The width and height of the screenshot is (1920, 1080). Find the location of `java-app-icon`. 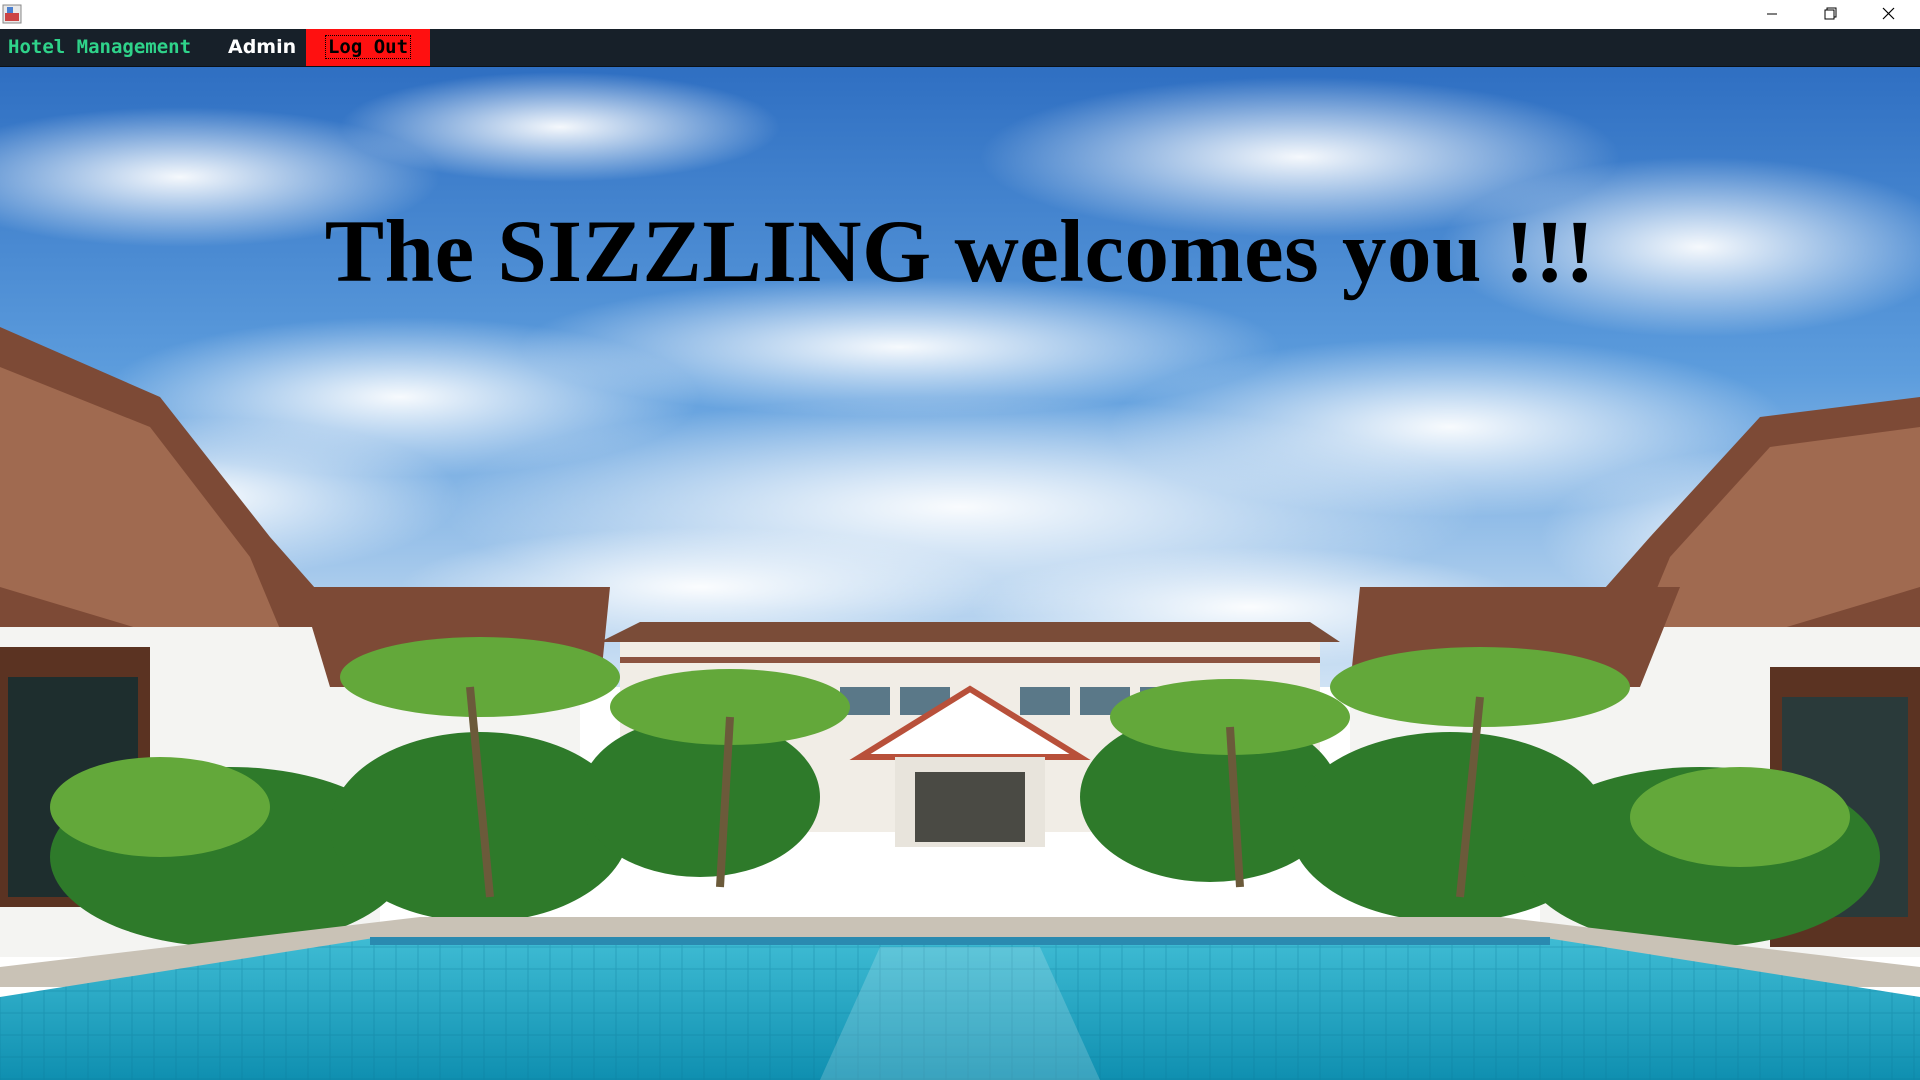

java-app-icon is located at coordinates (12, 14).